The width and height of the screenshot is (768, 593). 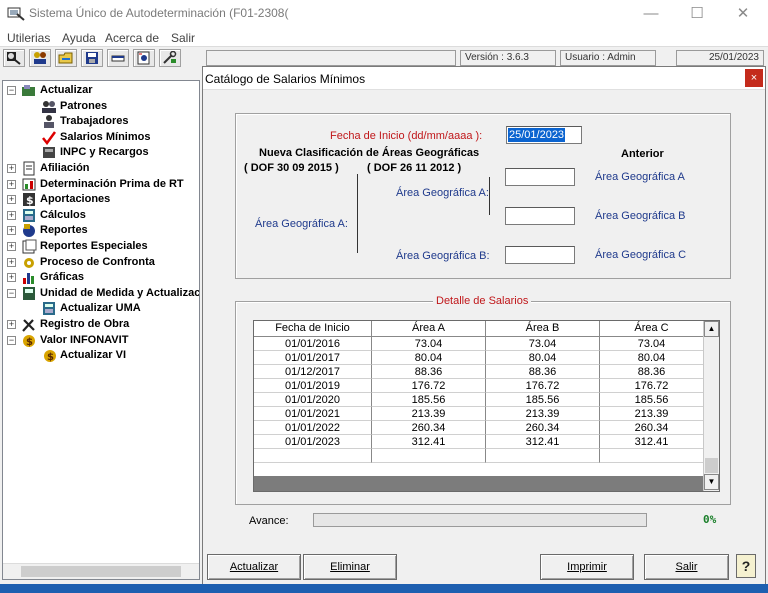 What do you see at coordinates (100, 308) in the screenshot?
I see `tree-item-label: Actualizar UMA` at bounding box center [100, 308].